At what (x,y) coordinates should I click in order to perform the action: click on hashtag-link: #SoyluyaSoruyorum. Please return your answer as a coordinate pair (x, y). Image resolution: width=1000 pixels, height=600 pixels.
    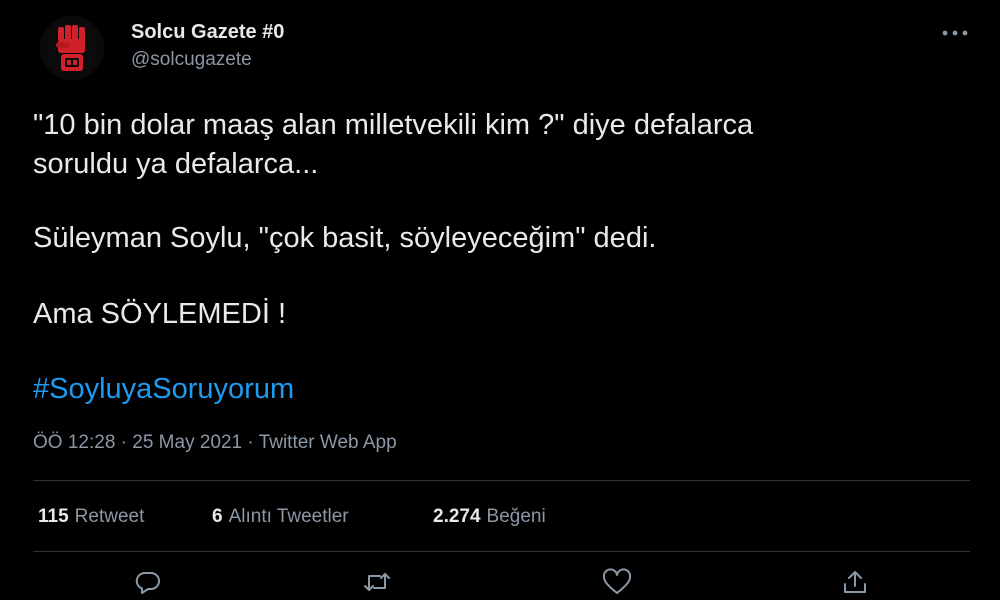
    Looking at the image, I should click on (163, 389).